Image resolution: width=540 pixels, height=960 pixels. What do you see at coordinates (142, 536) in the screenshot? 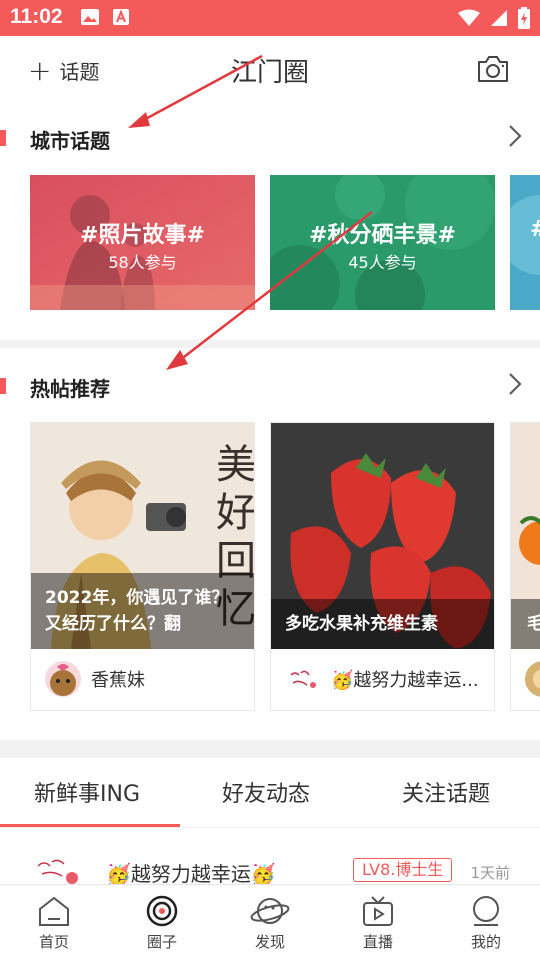
I see `post-image: 美好回忆 2022年，你遇见了谁？又经历了什么？翻` at bounding box center [142, 536].